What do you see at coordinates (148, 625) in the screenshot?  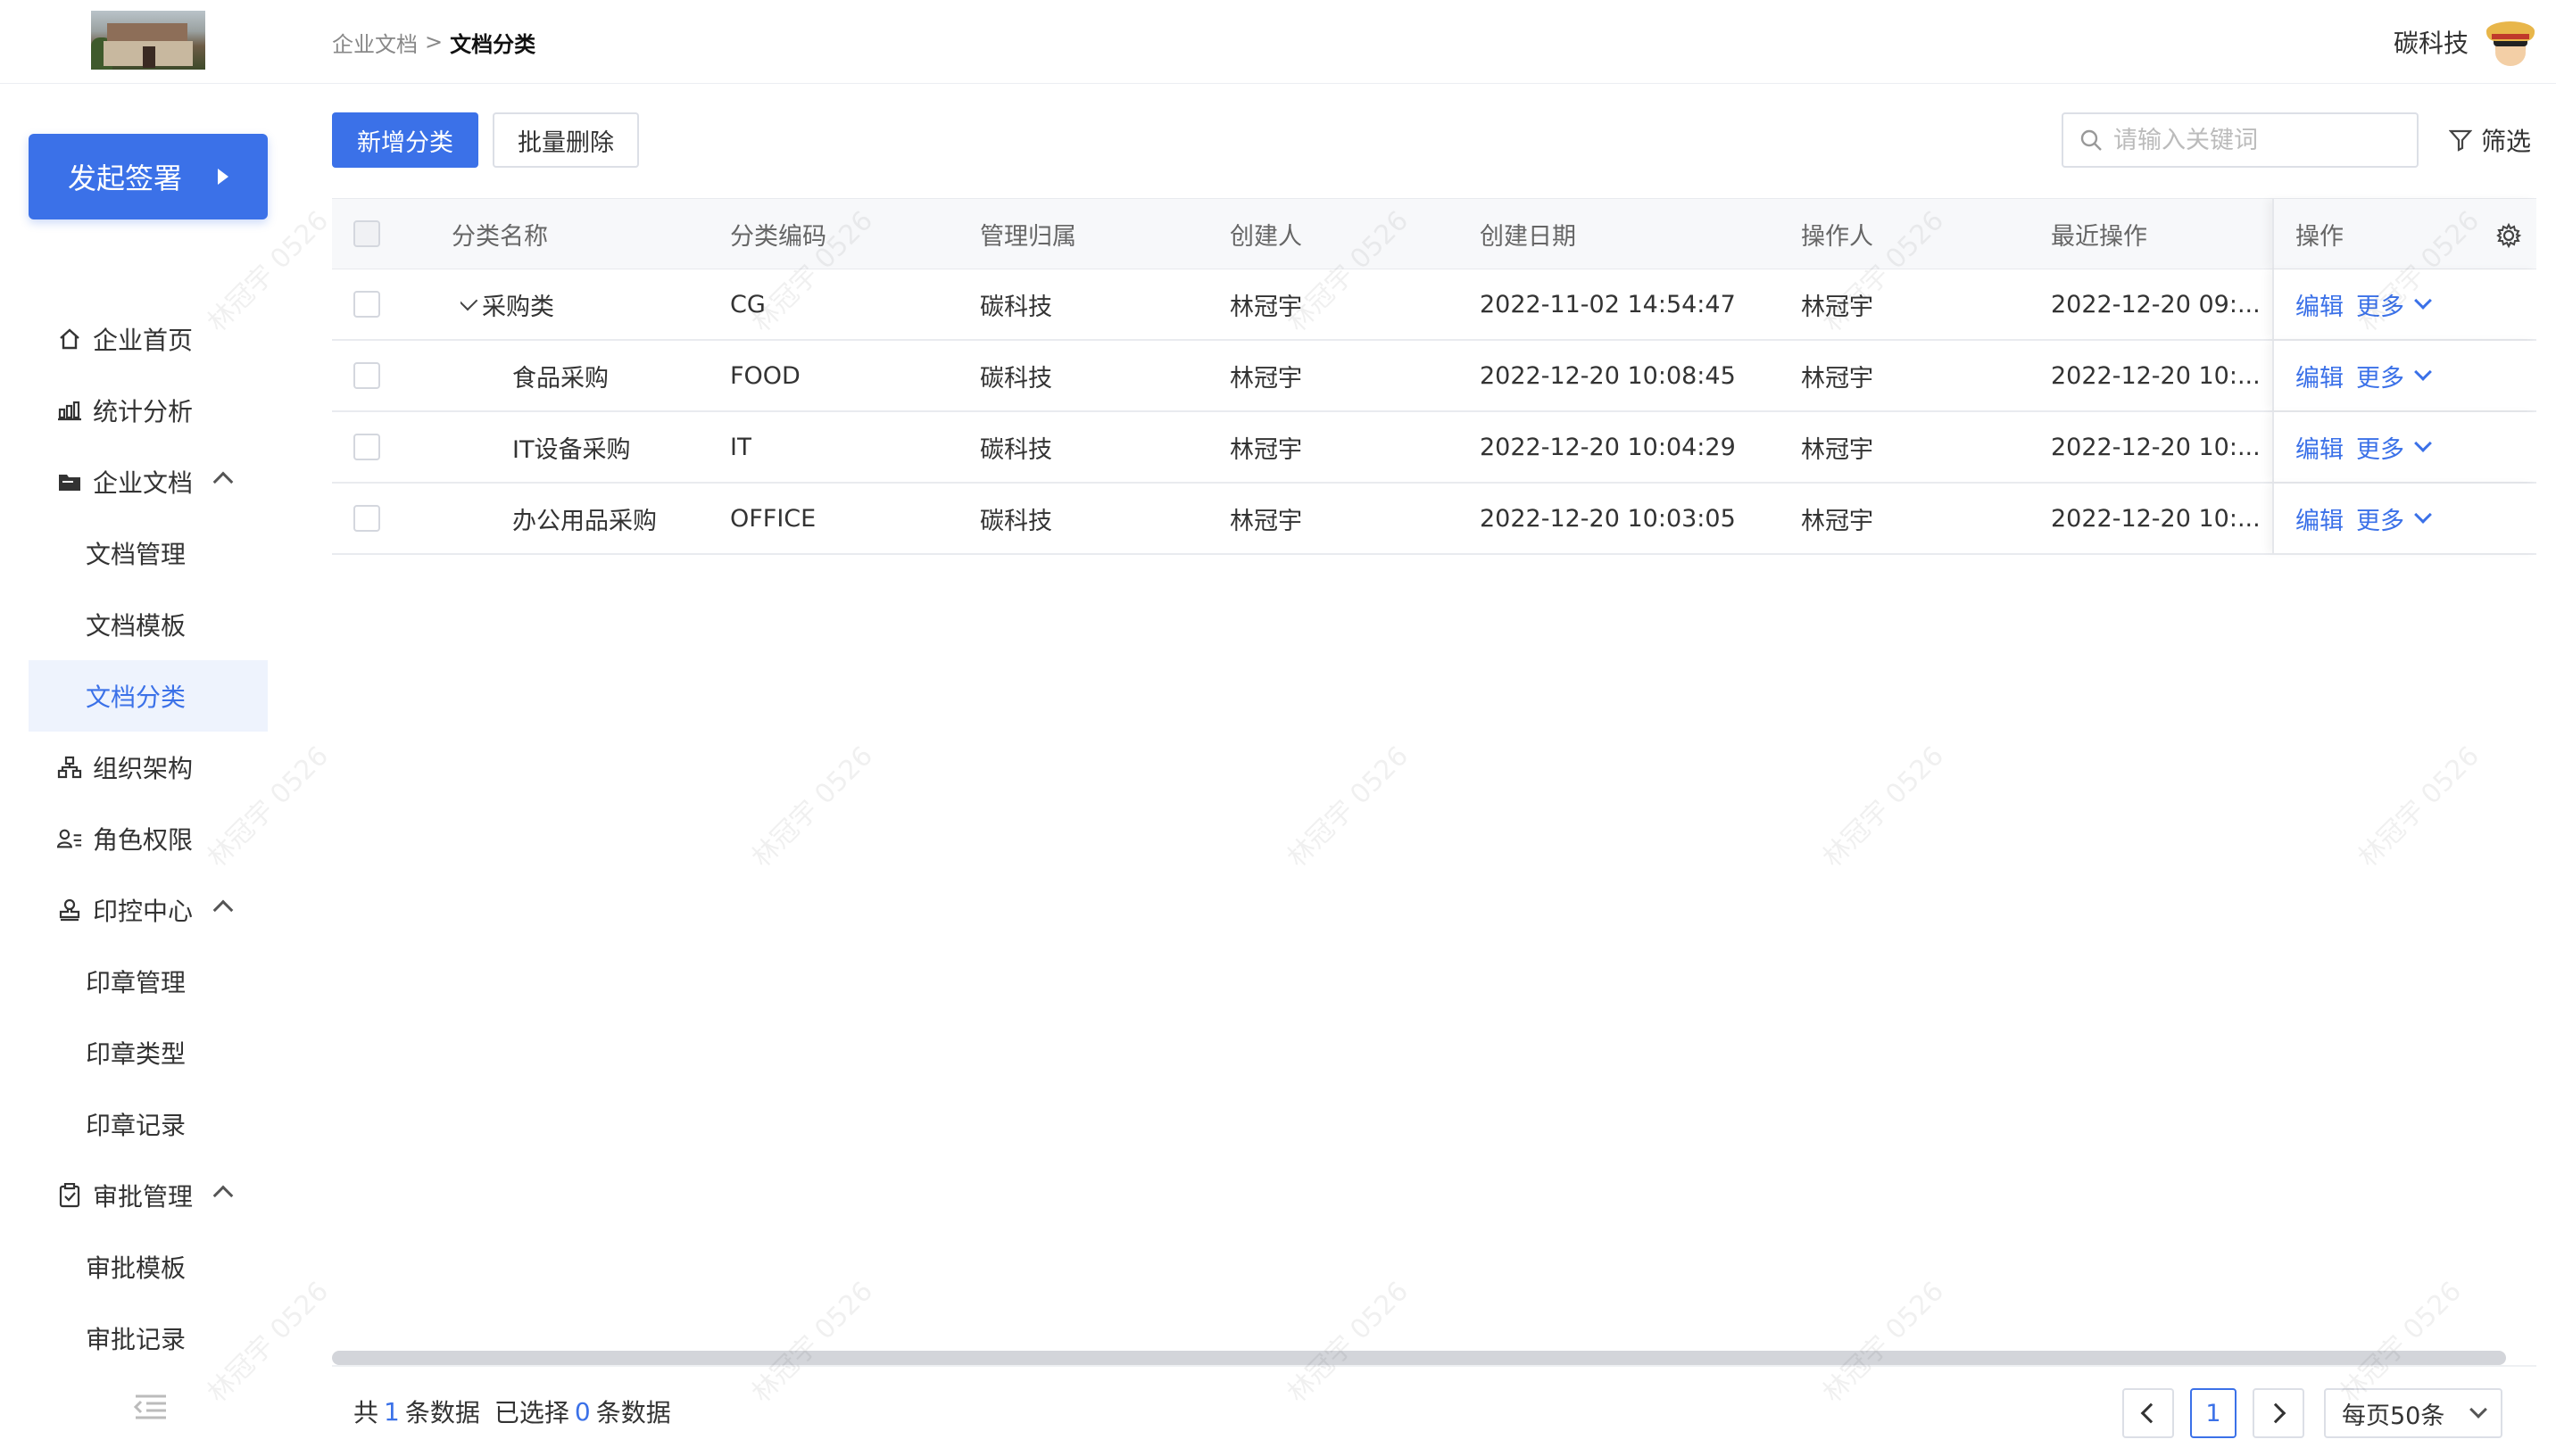 I see `sidebar-item-doc-templates: 文档模板` at bounding box center [148, 625].